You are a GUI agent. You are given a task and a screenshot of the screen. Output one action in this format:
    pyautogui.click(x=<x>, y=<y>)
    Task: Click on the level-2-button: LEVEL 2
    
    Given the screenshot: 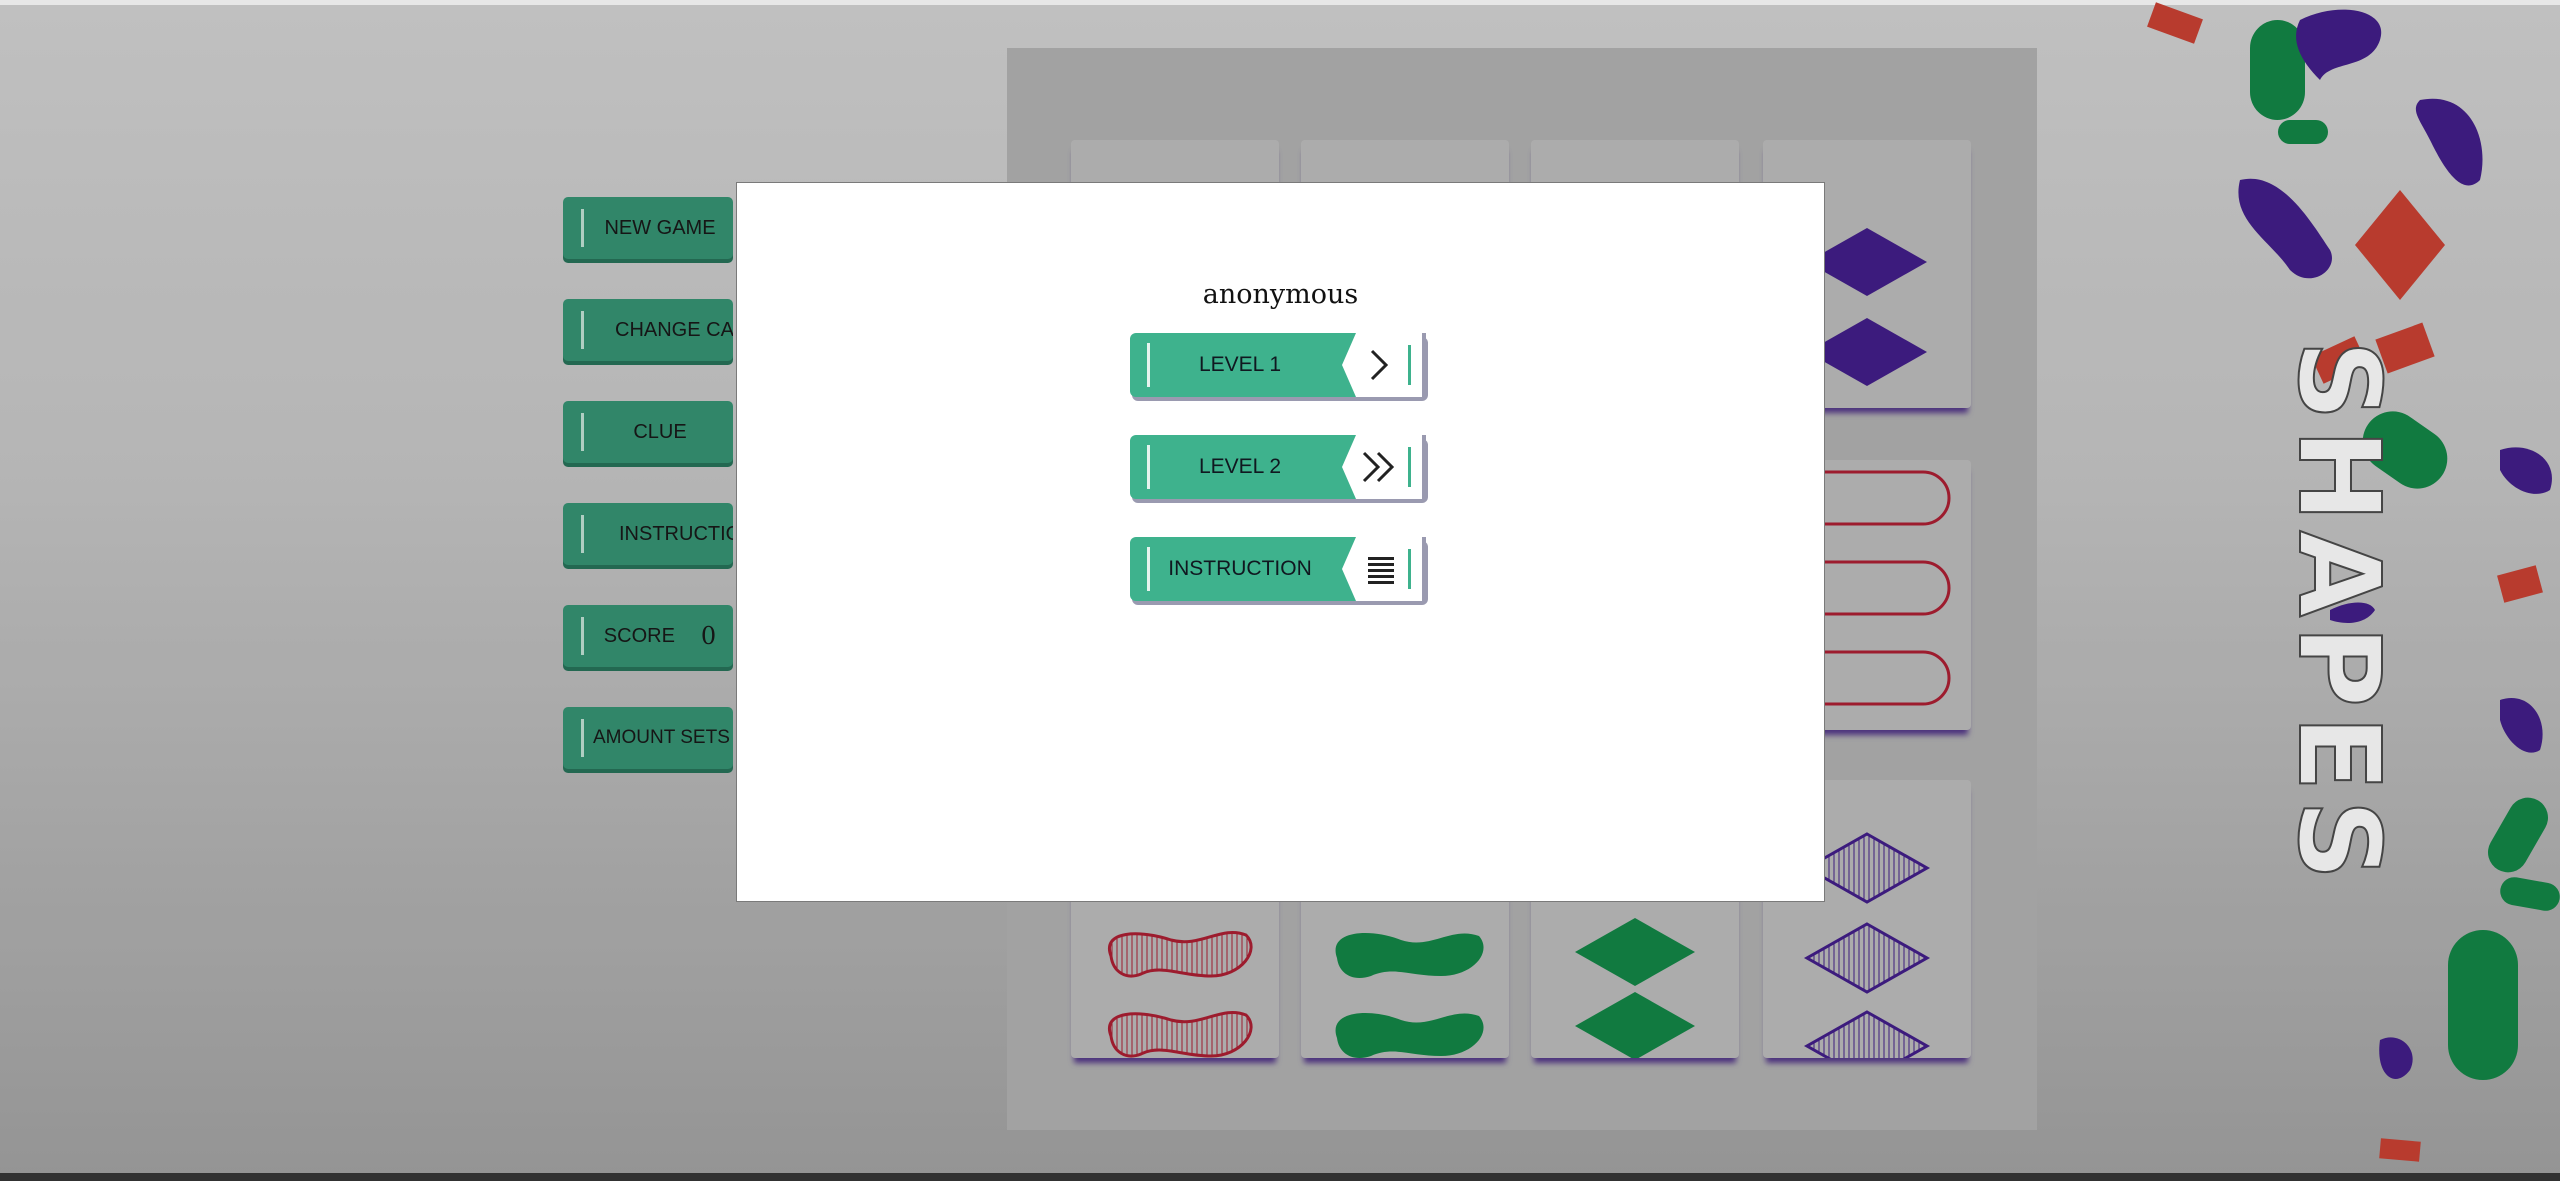 What is the action you would take?
    pyautogui.click(x=1278, y=467)
    